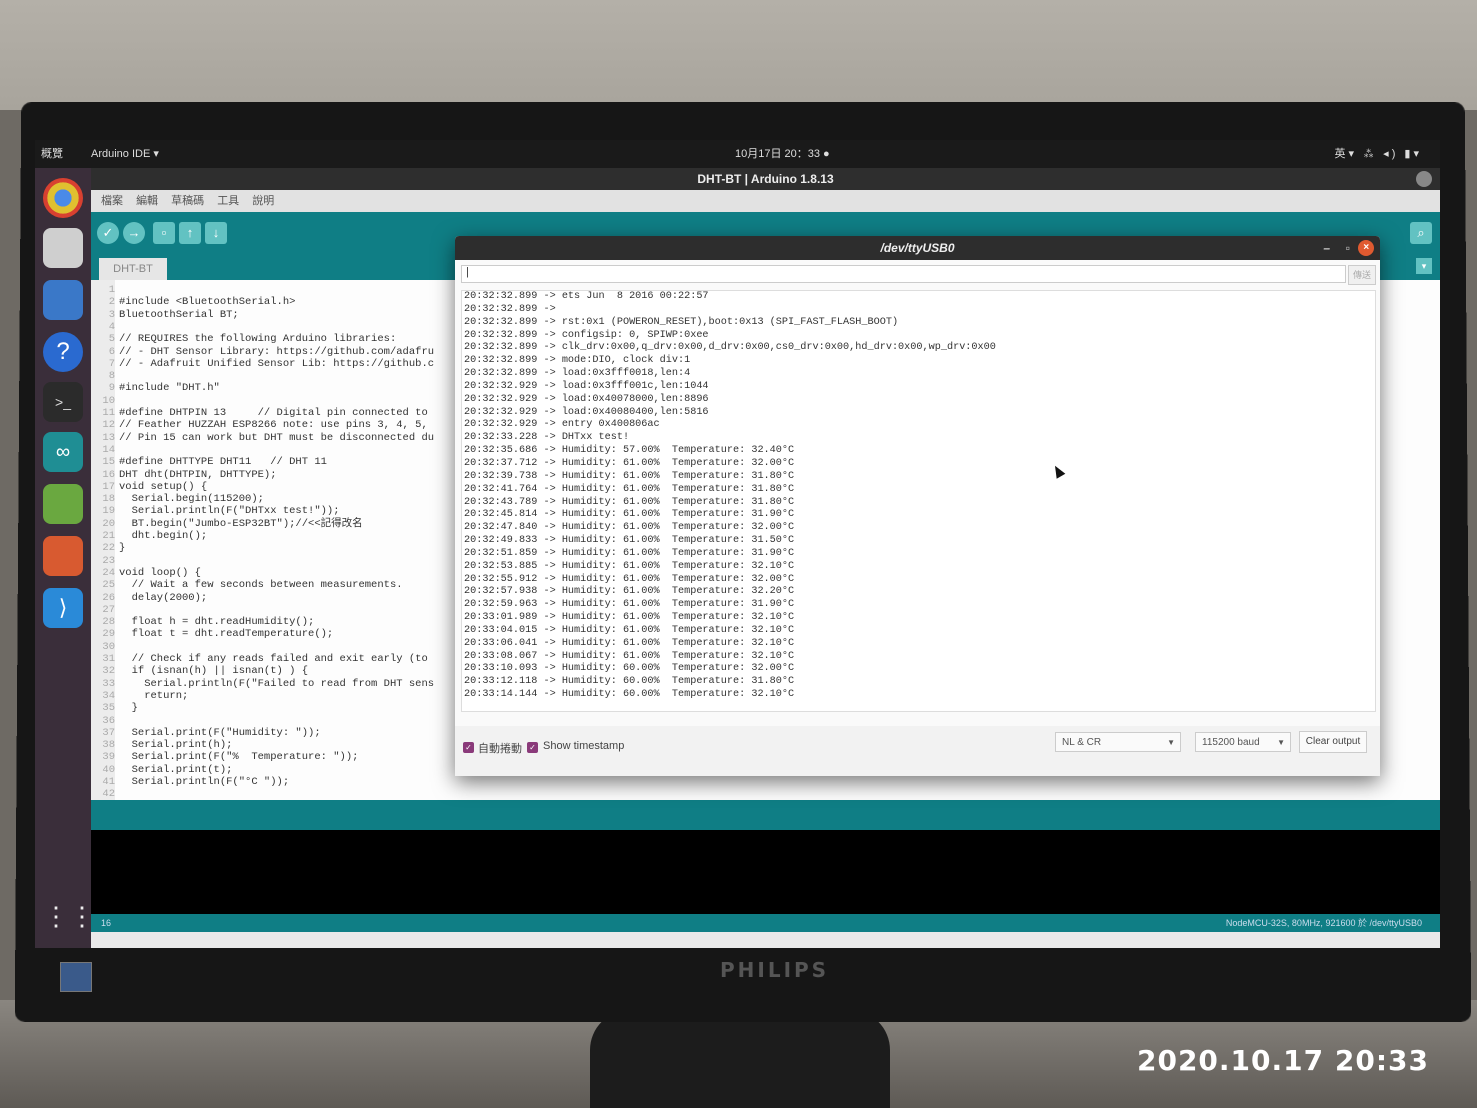  Describe the element at coordinates (147, 201) in the screenshot. I see `menu-edit: 編輯` at that location.